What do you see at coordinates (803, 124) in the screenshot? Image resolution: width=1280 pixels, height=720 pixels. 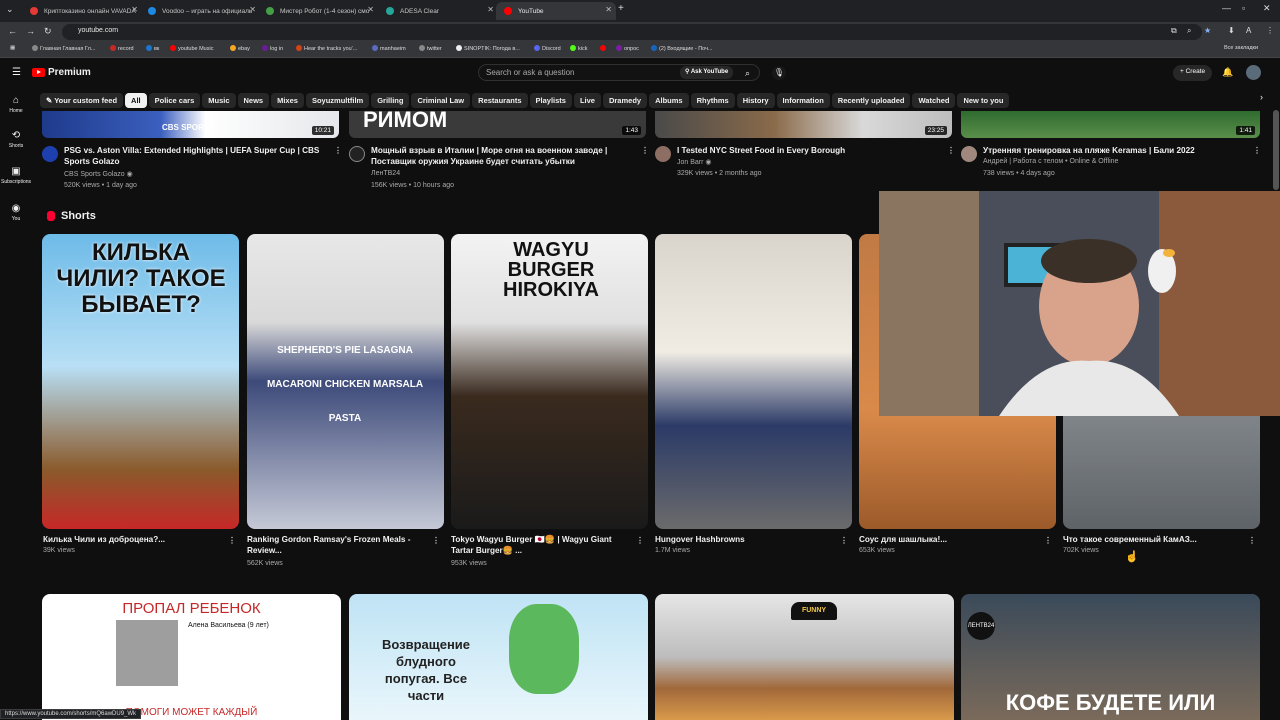 I see `video-thumbnail: 23:25` at bounding box center [803, 124].